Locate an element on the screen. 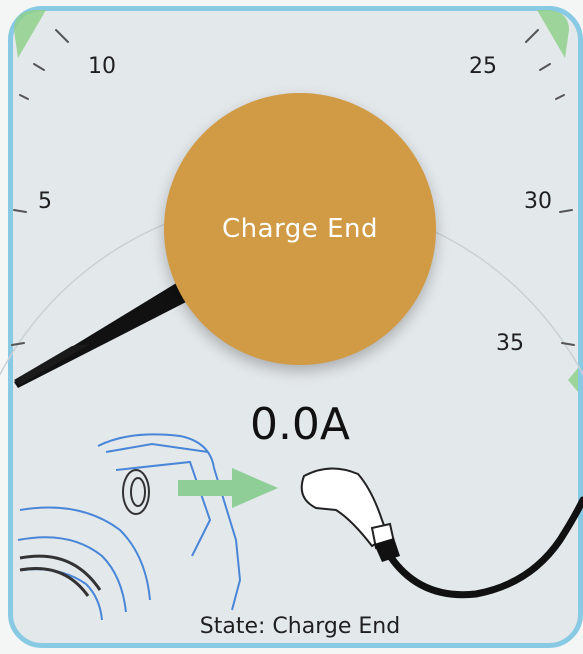 Image resolution: width=583 pixels, height=654 pixels. gauge-zone-left-top is located at coordinates (30, 34).